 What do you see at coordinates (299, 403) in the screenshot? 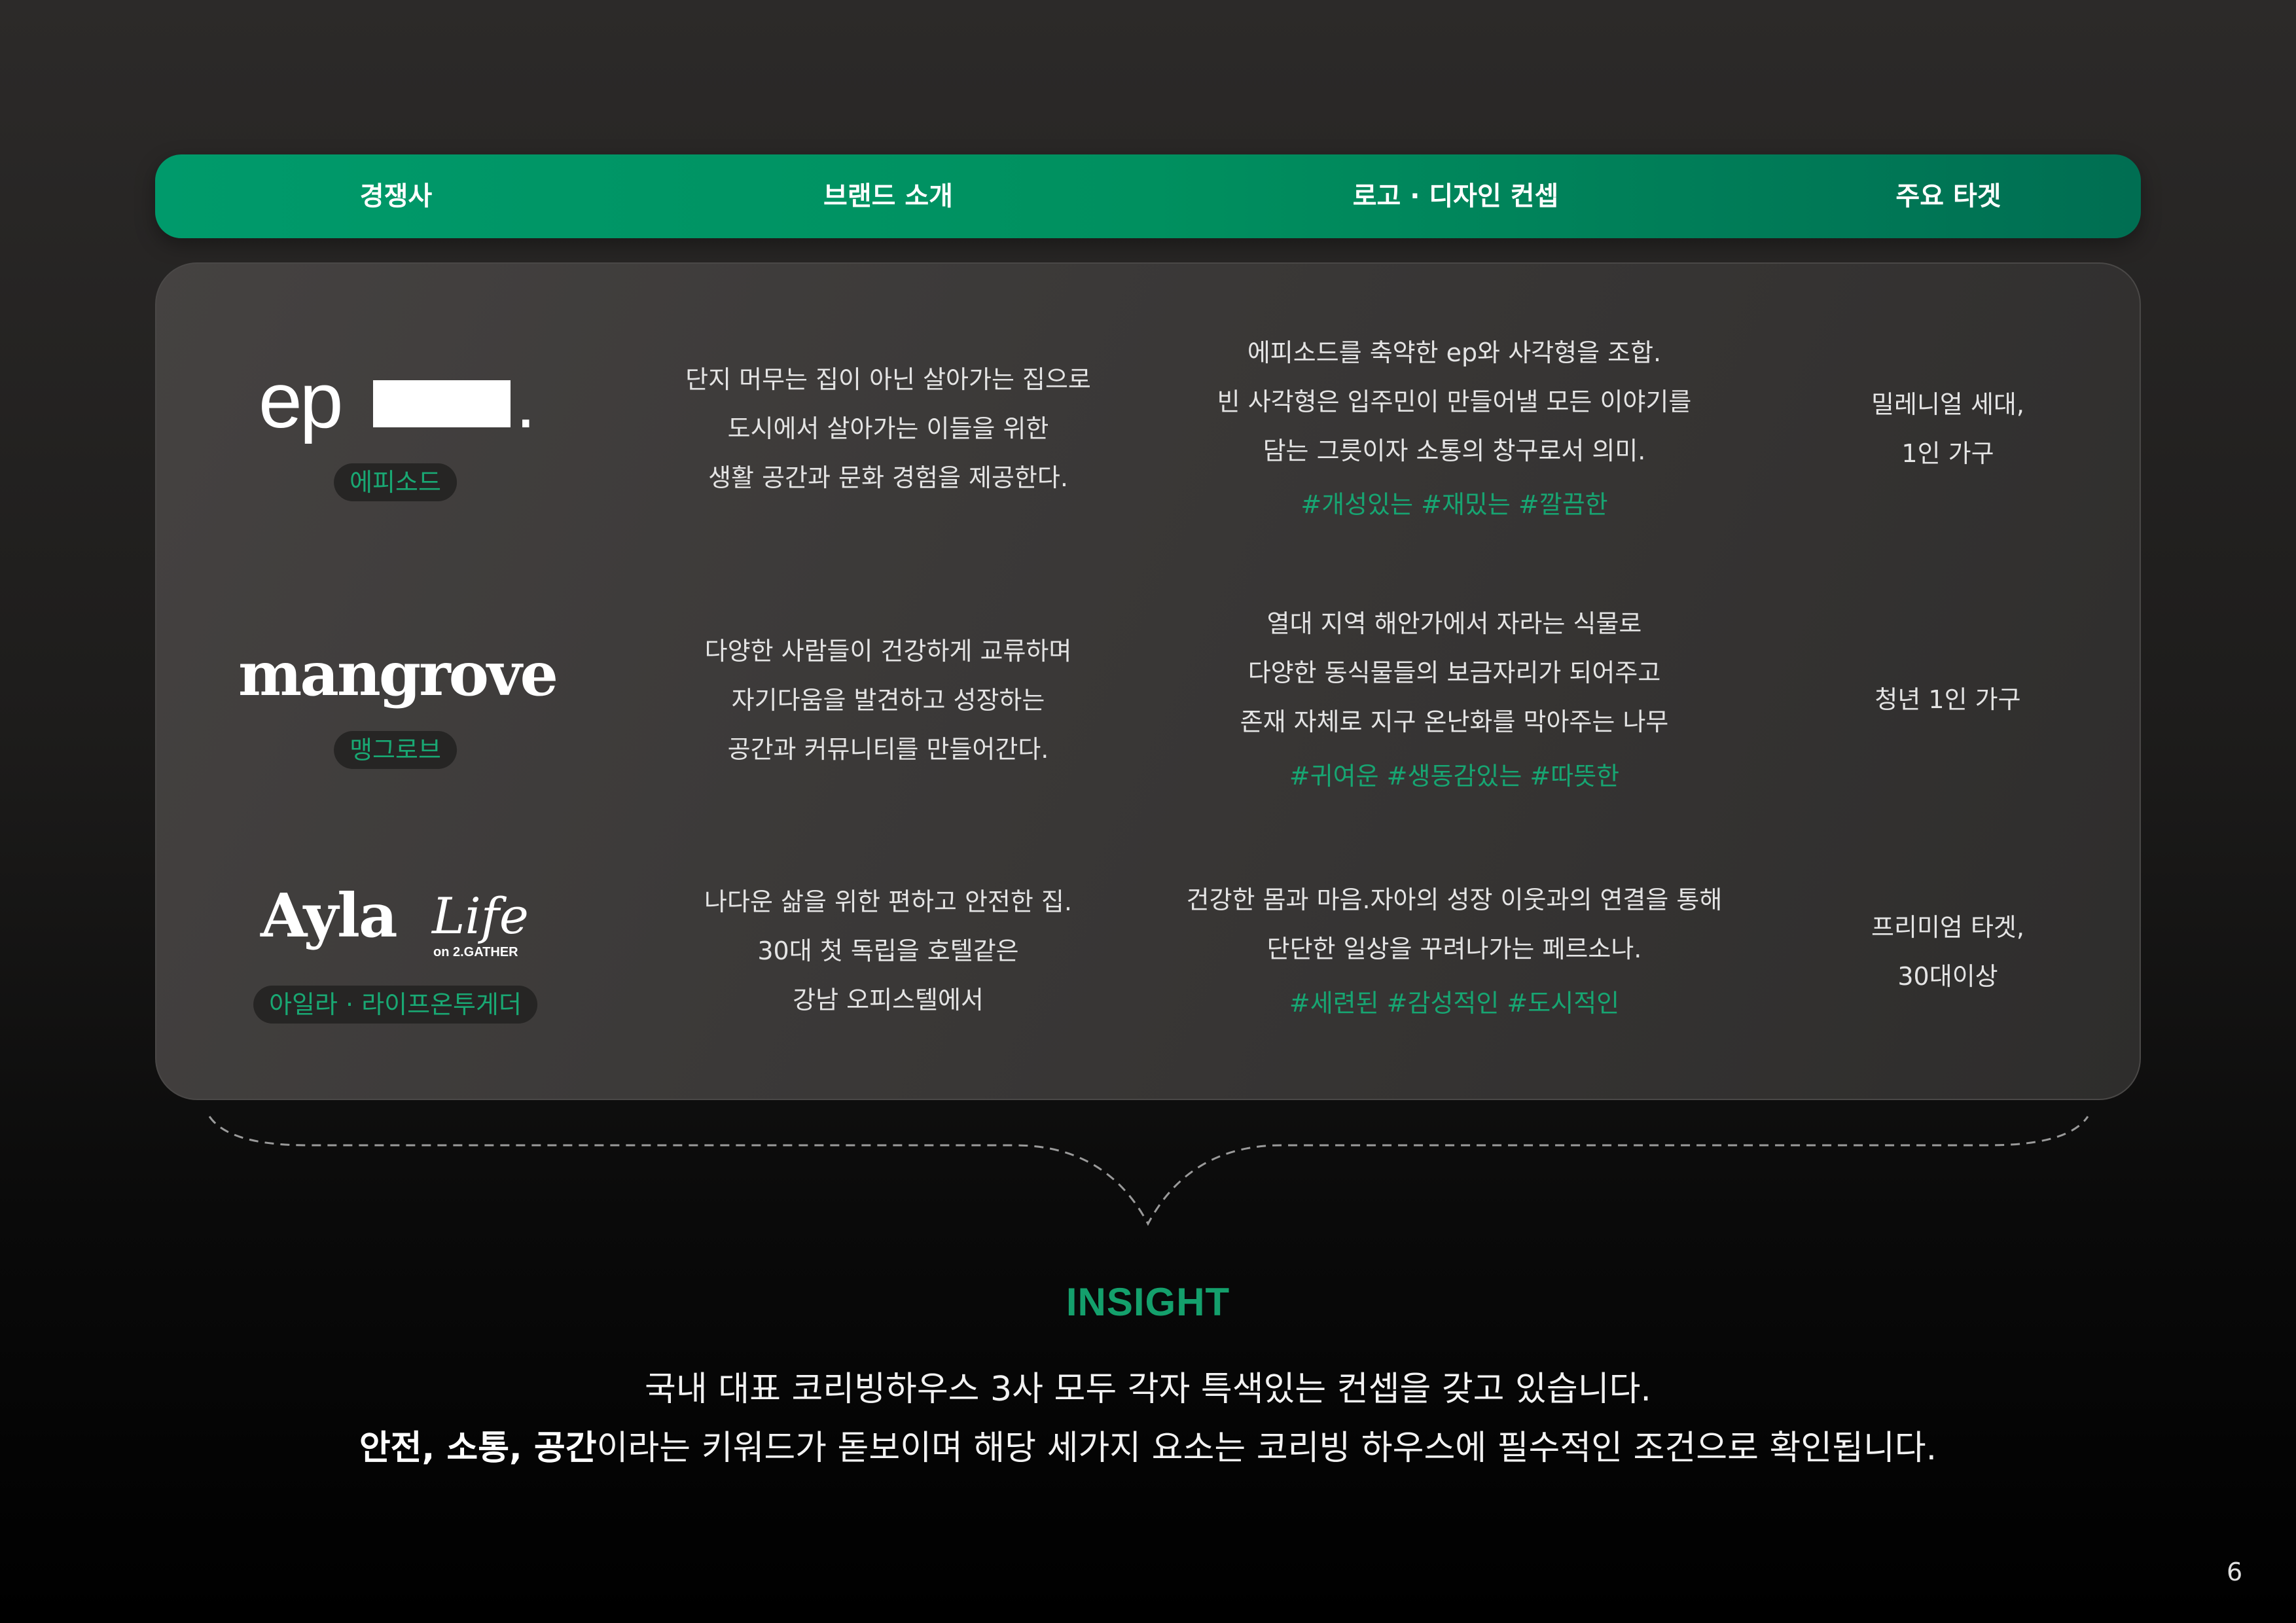
I see `episode-logo-text: ep` at bounding box center [299, 403].